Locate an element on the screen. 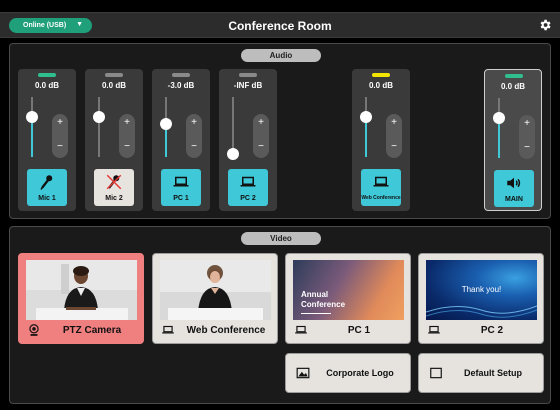 This screenshot has height=410, width=560. channel-strip-main: 0.0 dB + − MAIN is located at coordinates (513, 140).